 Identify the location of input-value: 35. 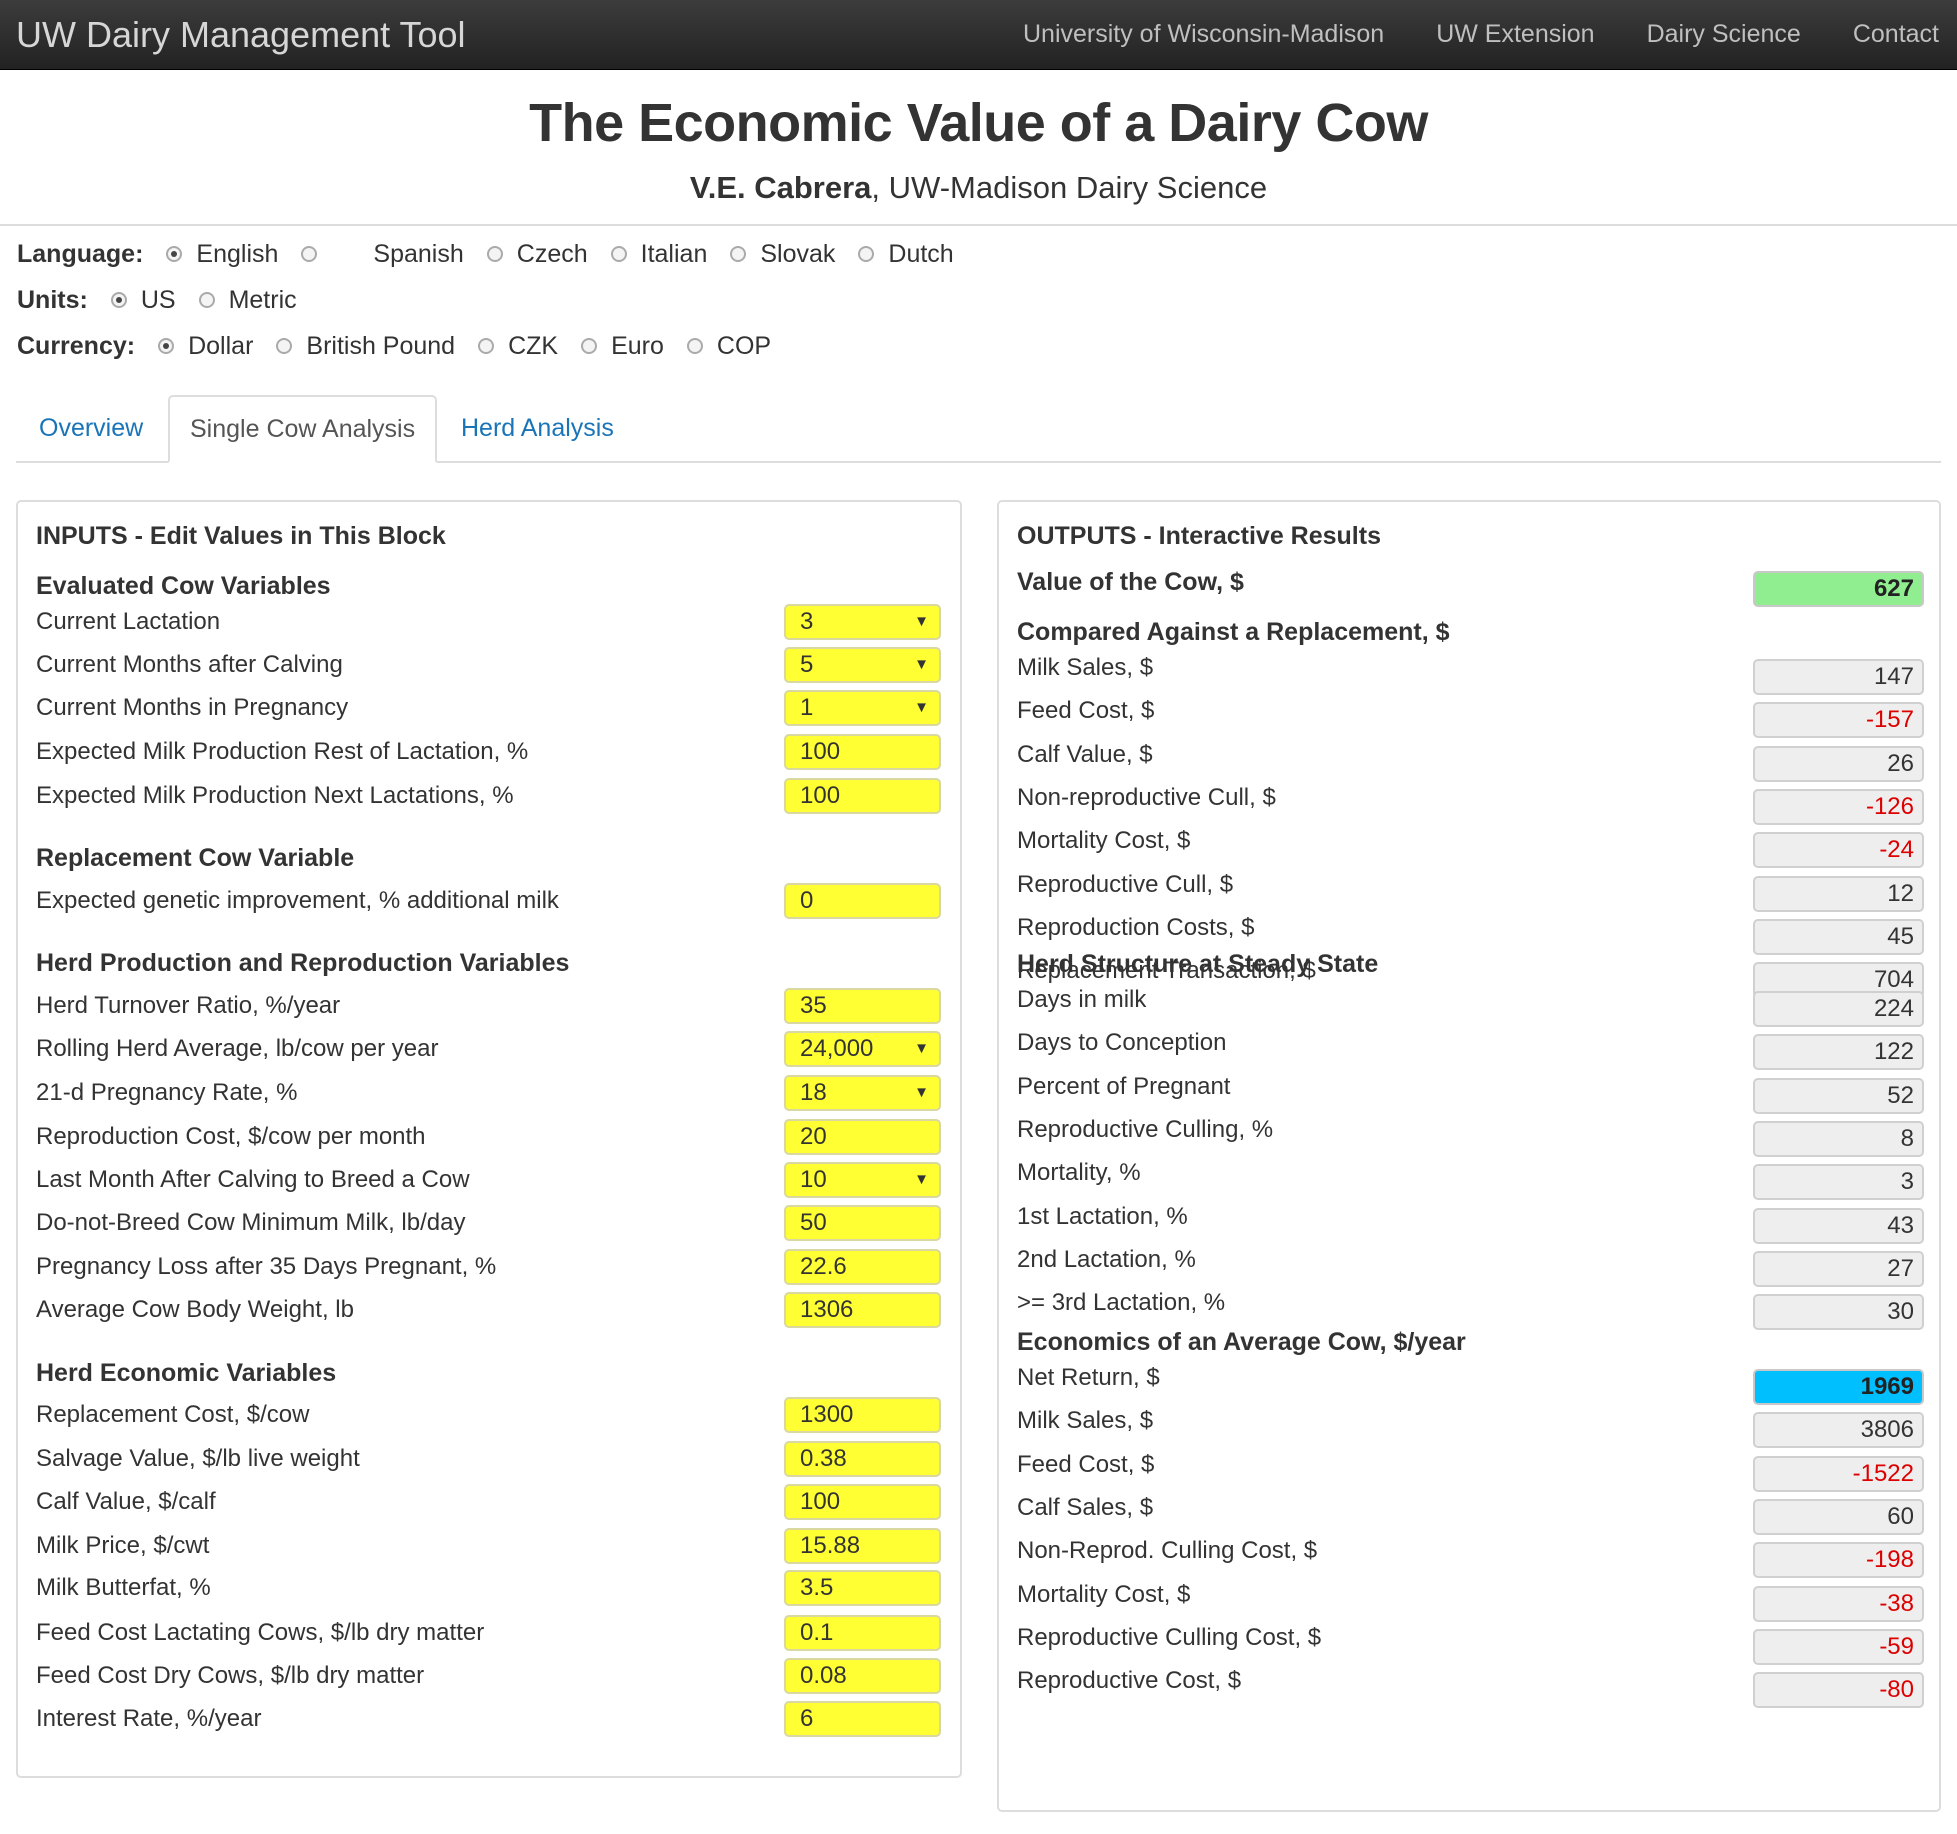
(813, 1005).